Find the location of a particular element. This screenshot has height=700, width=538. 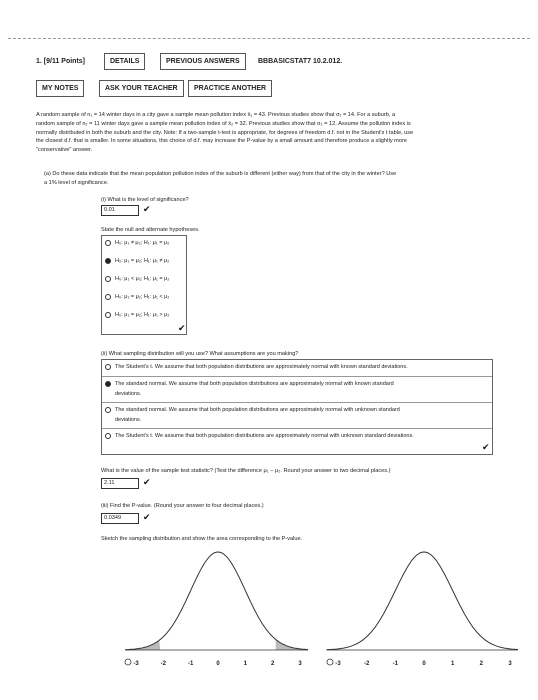

my-notes-button: MY NOTES is located at coordinates (60, 88).